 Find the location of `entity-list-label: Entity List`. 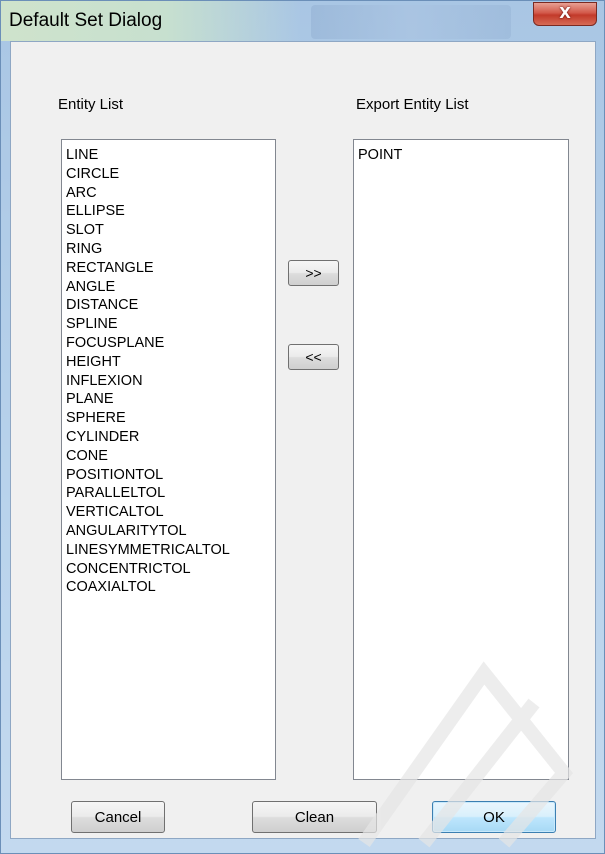

entity-list-label: Entity List is located at coordinates (91, 104).